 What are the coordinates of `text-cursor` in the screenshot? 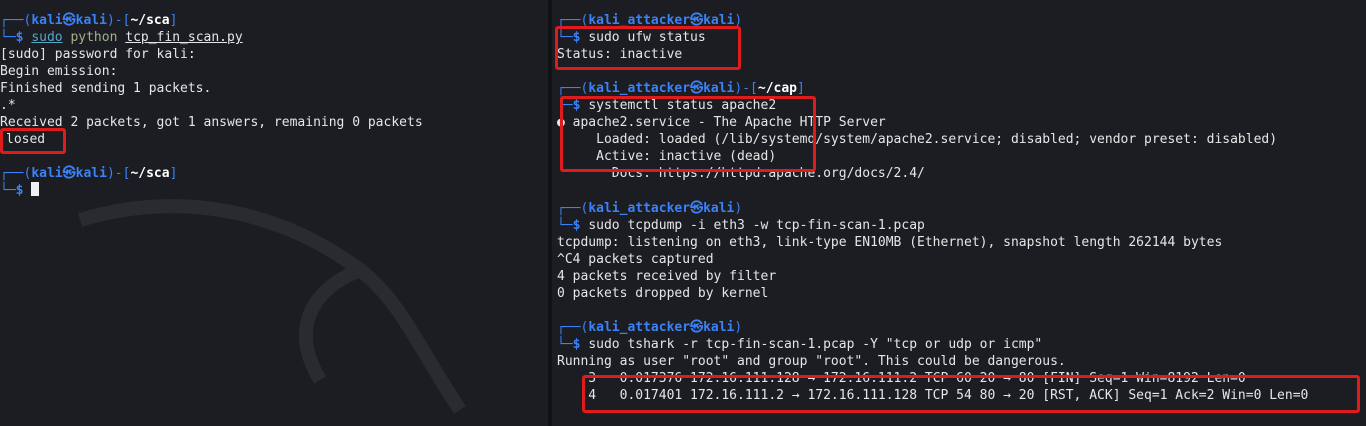 It's located at (35, 189).